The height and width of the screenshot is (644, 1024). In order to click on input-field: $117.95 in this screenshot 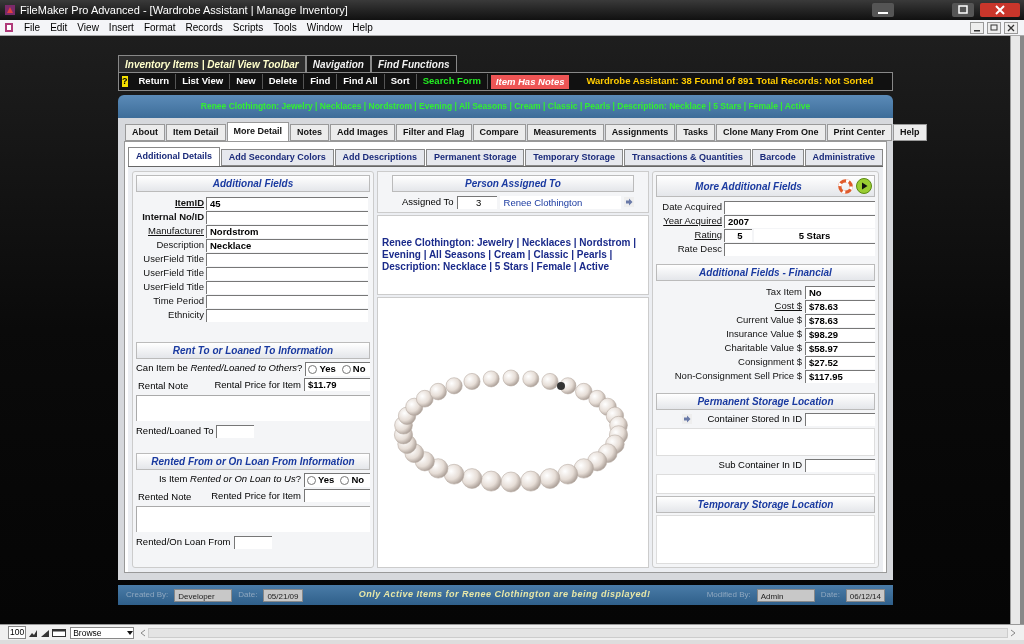, I will do `click(840, 376)`.